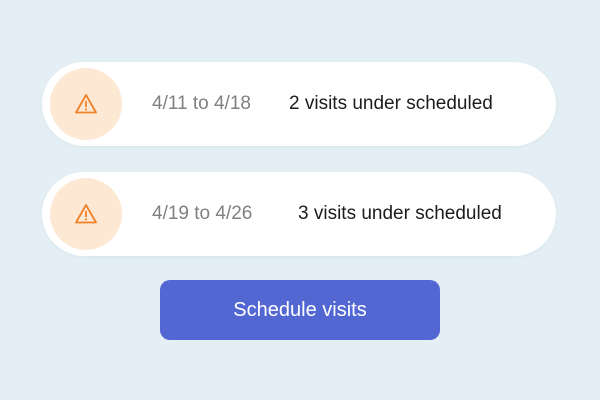  What do you see at coordinates (391, 103) in the screenshot?
I see `alert-message: 2 visits under scheduled` at bounding box center [391, 103].